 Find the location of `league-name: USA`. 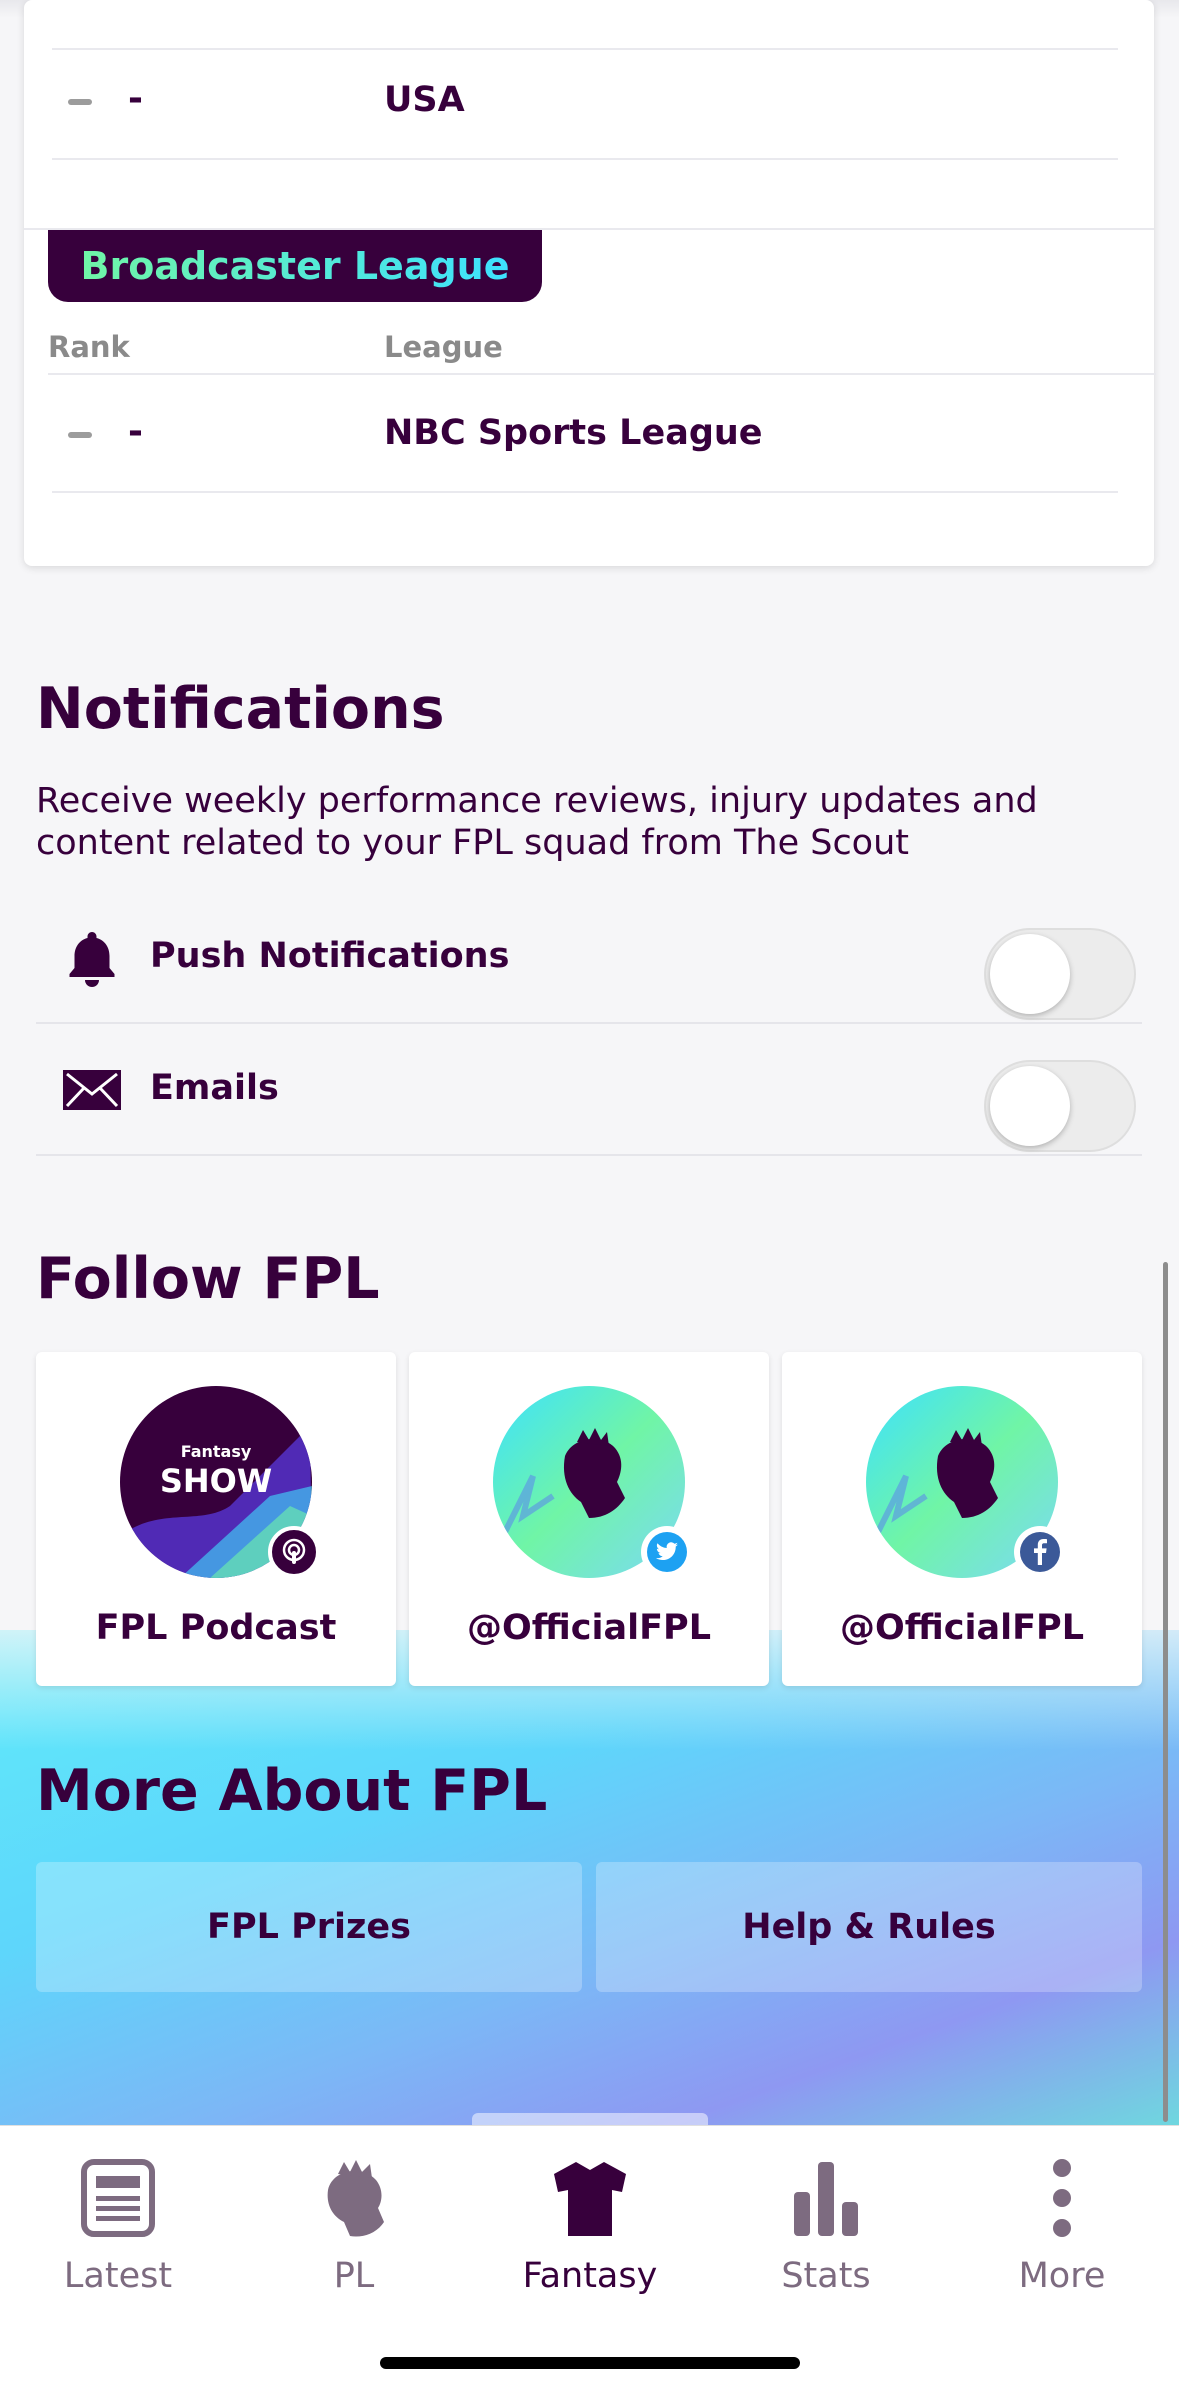

league-name: USA is located at coordinates (424, 100).